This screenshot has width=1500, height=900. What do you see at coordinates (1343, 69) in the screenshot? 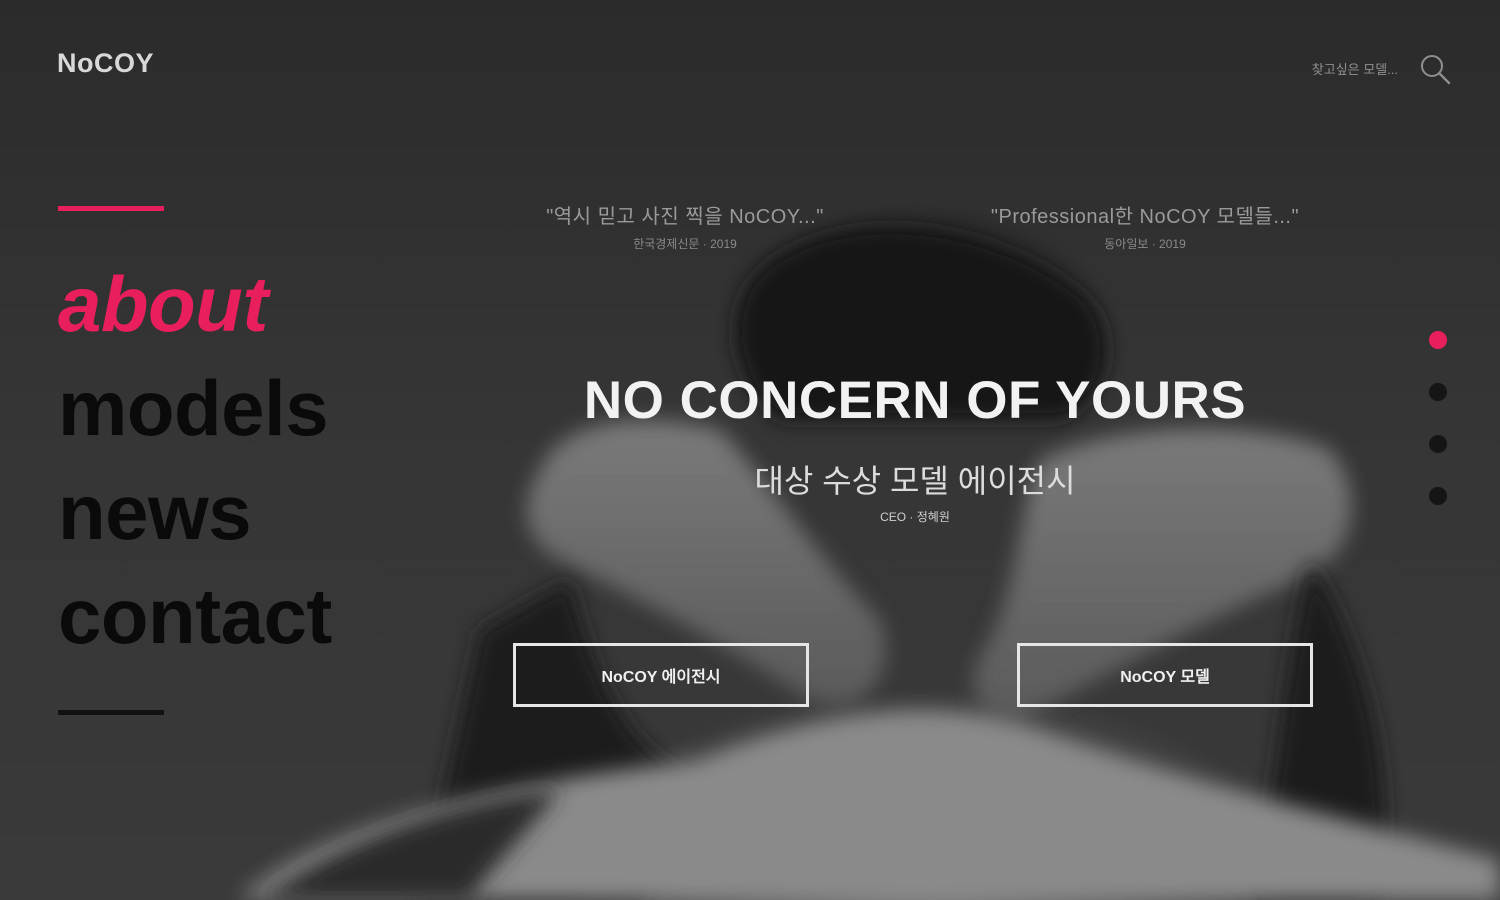
I see `search-input` at bounding box center [1343, 69].